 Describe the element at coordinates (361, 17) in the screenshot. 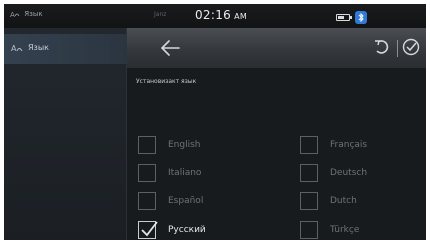

I see `bluetooth-icon` at that location.